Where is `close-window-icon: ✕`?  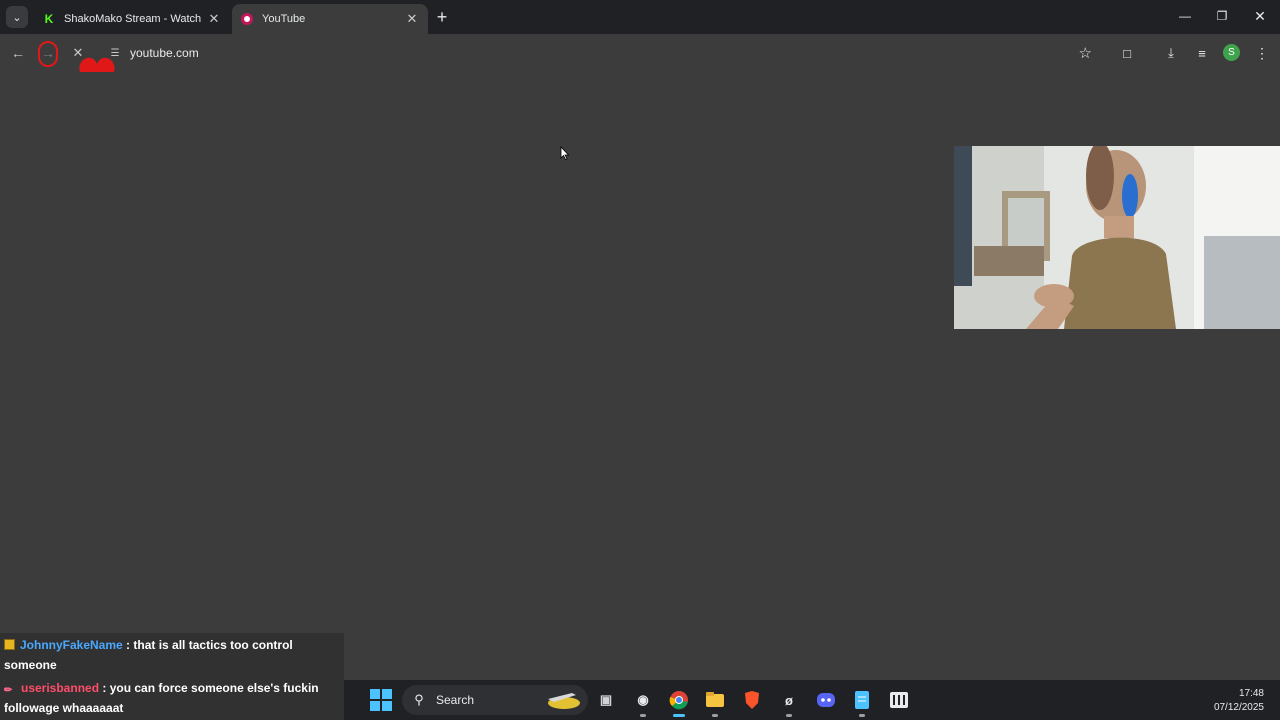
close-window-icon: ✕ is located at coordinates (1260, 16).